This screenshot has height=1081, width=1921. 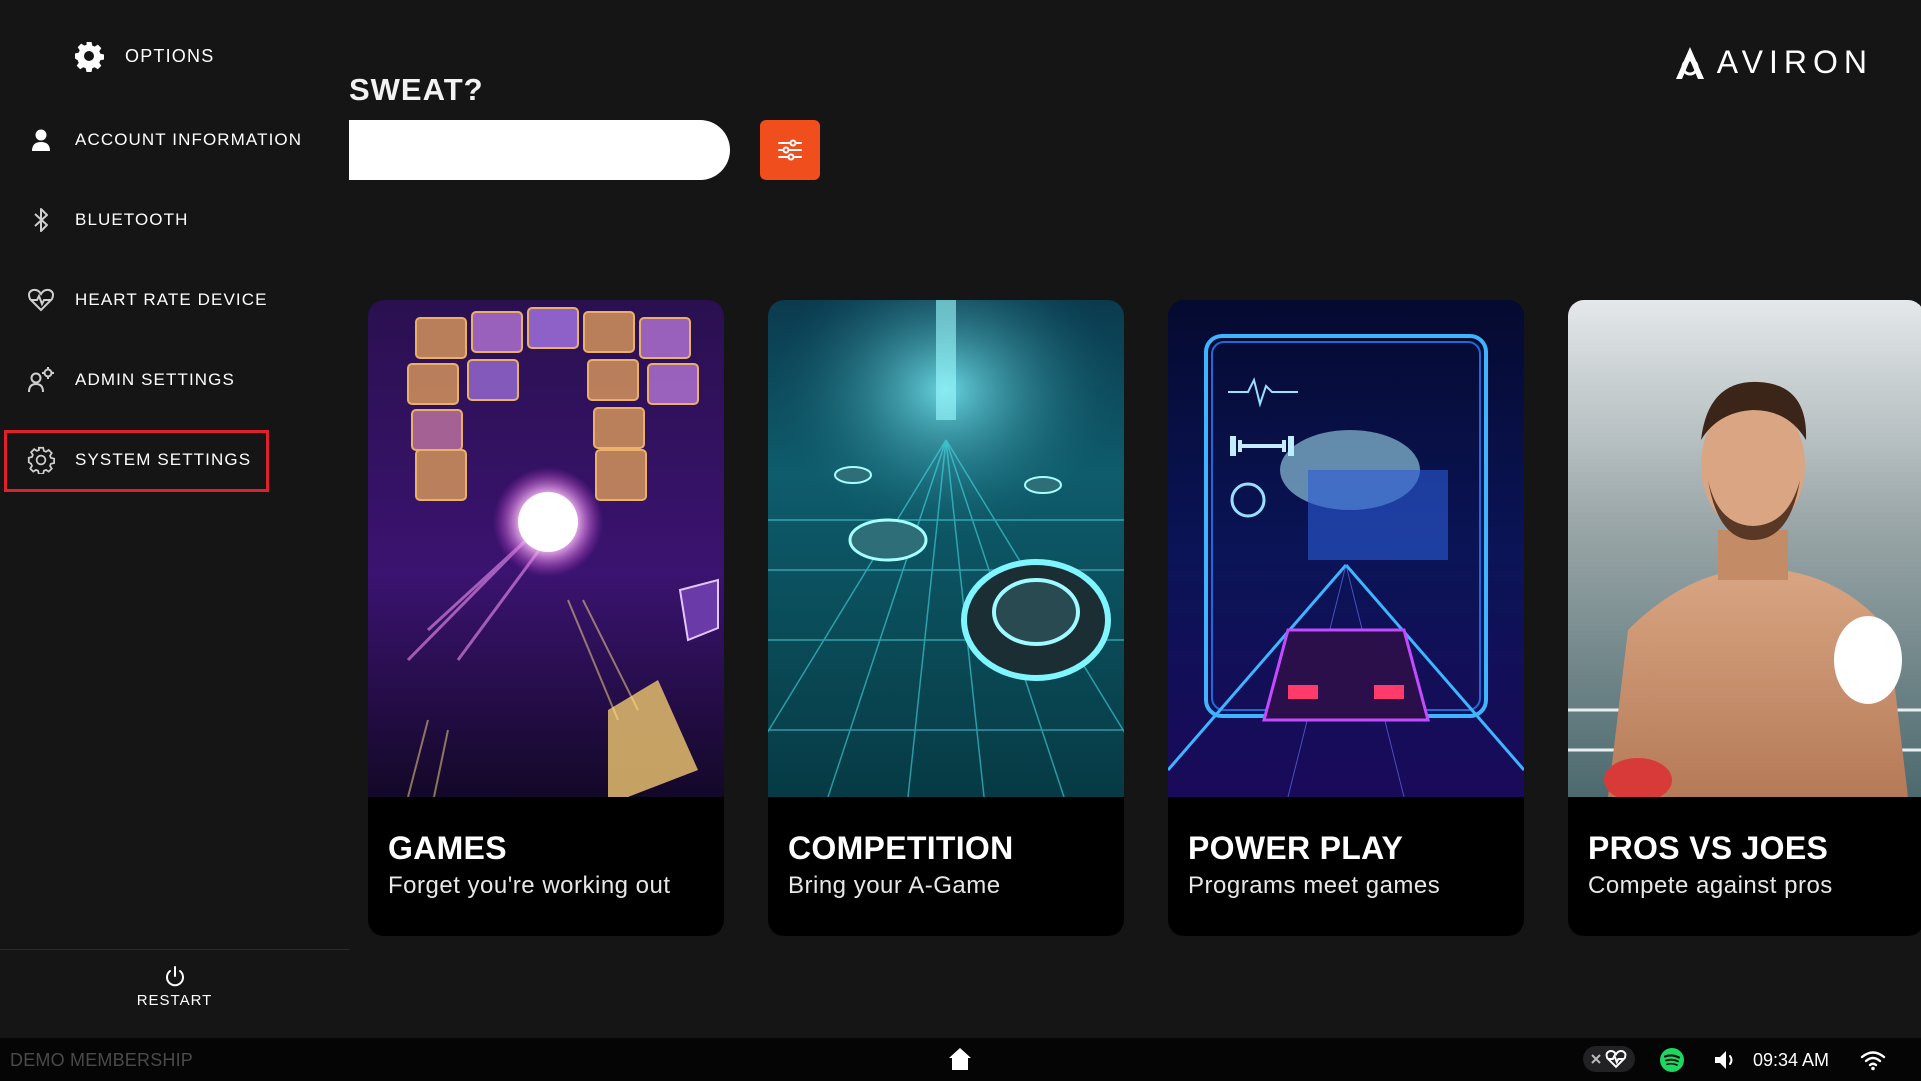 I want to click on sidebar-item-heart-rate-device: HEART RATE DEVICE, so click(x=147, y=300).